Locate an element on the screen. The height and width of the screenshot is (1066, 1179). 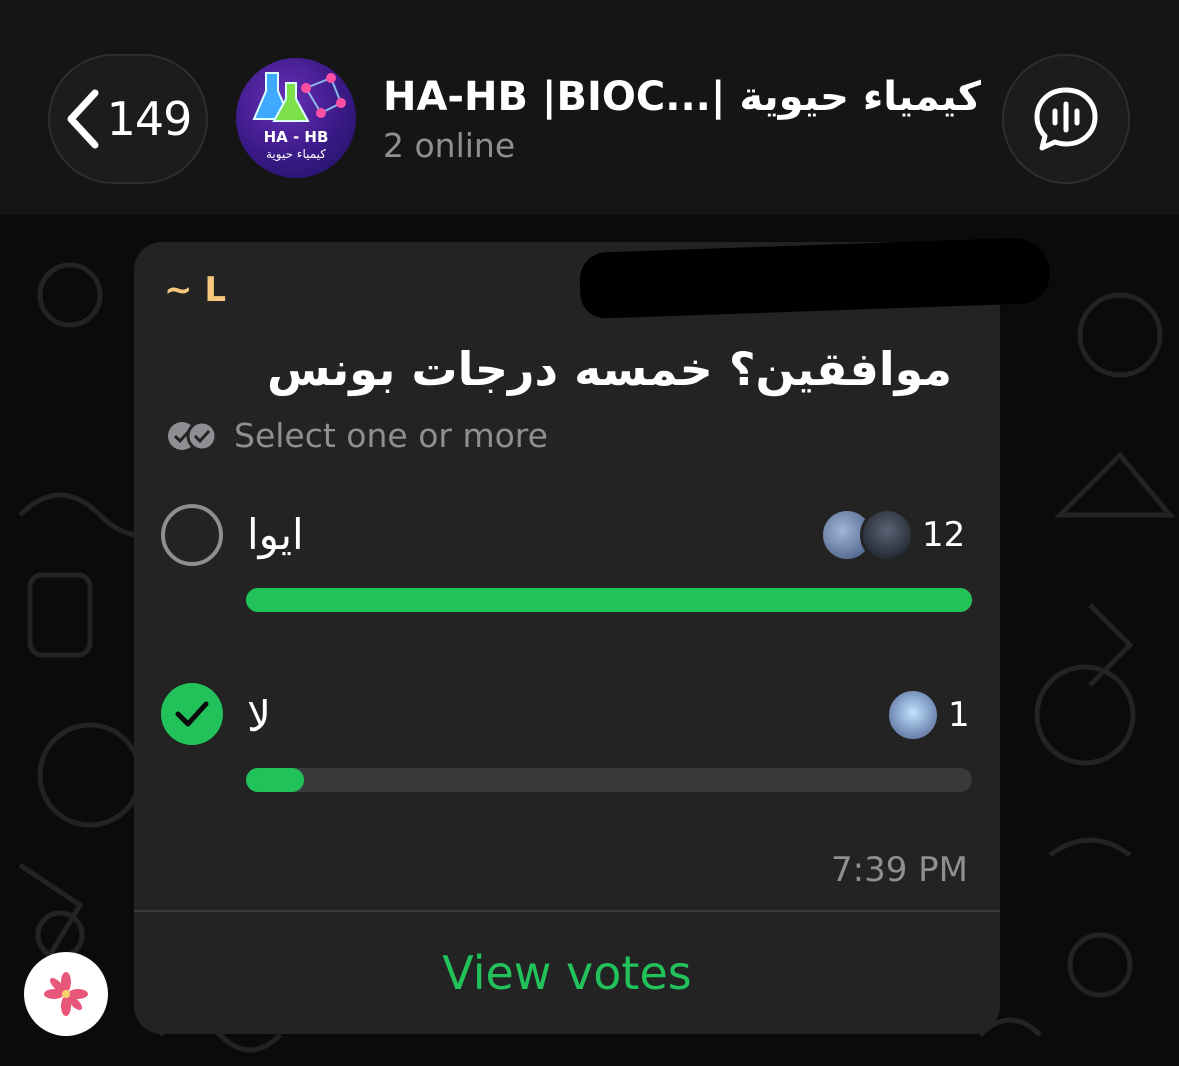
avatar-label-latin: HA - HB is located at coordinates (296, 137).